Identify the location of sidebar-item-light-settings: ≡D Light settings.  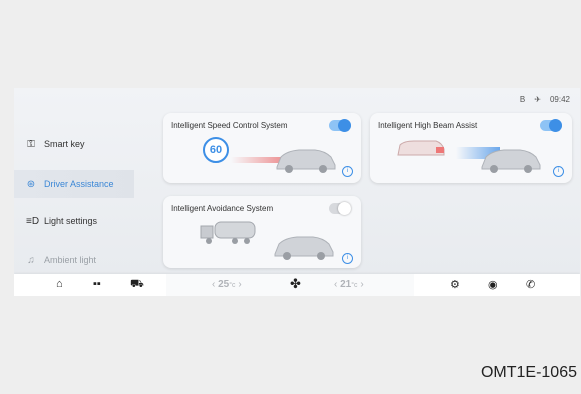
(74, 221).